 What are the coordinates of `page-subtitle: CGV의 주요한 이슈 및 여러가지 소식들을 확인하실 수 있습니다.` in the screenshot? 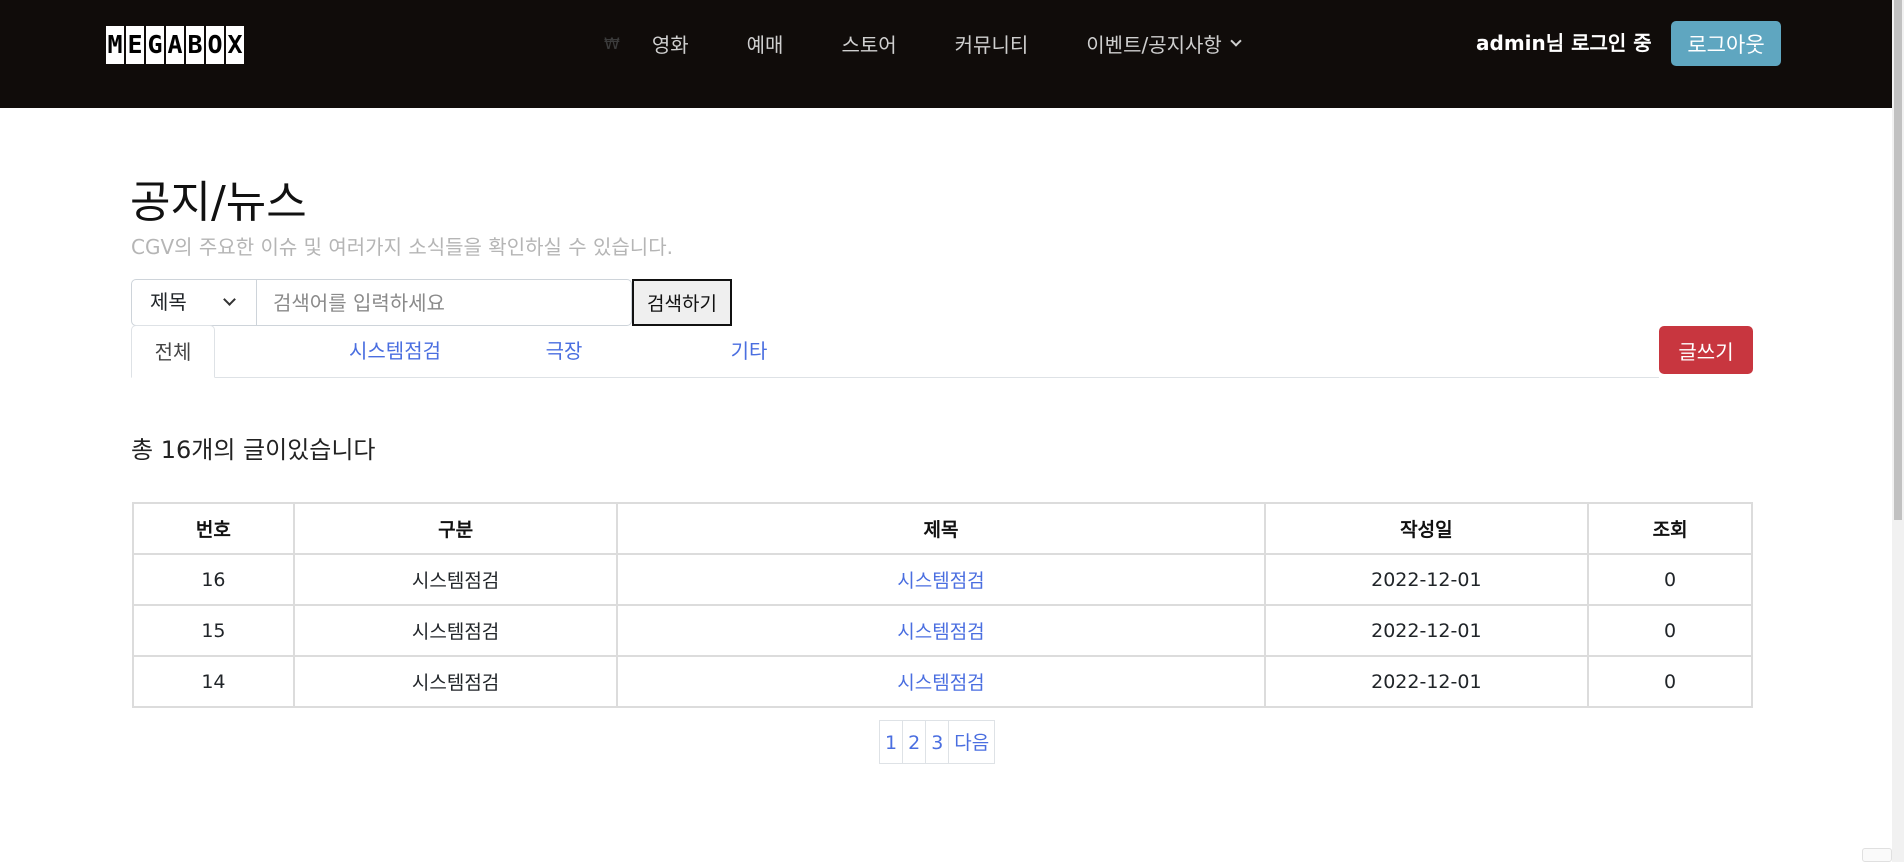 It's located at (402, 247).